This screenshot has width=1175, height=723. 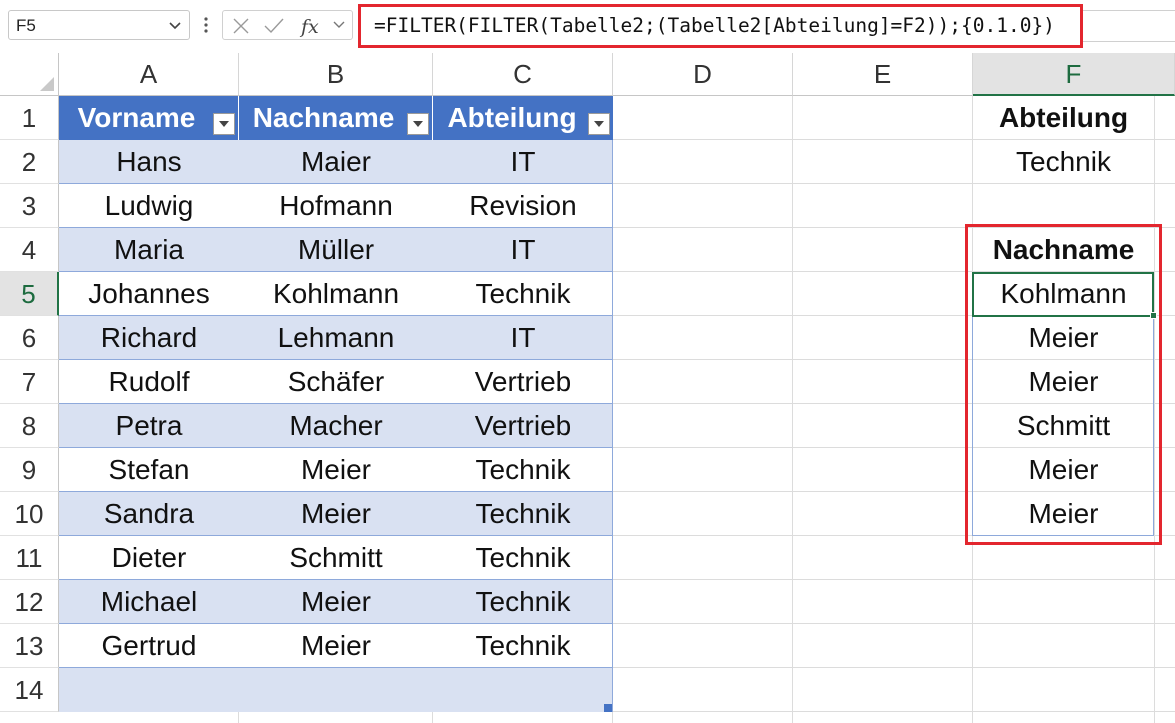 What do you see at coordinates (323, 117) in the screenshot?
I see `header-label: Nachname` at bounding box center [323, 117].